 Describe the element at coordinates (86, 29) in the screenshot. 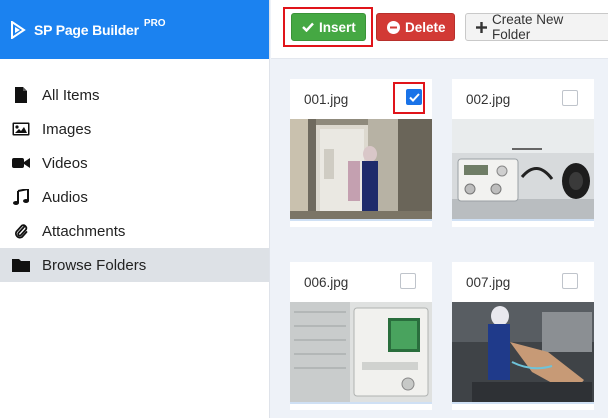

I see `brand-name: SP Page Builder` at that location.